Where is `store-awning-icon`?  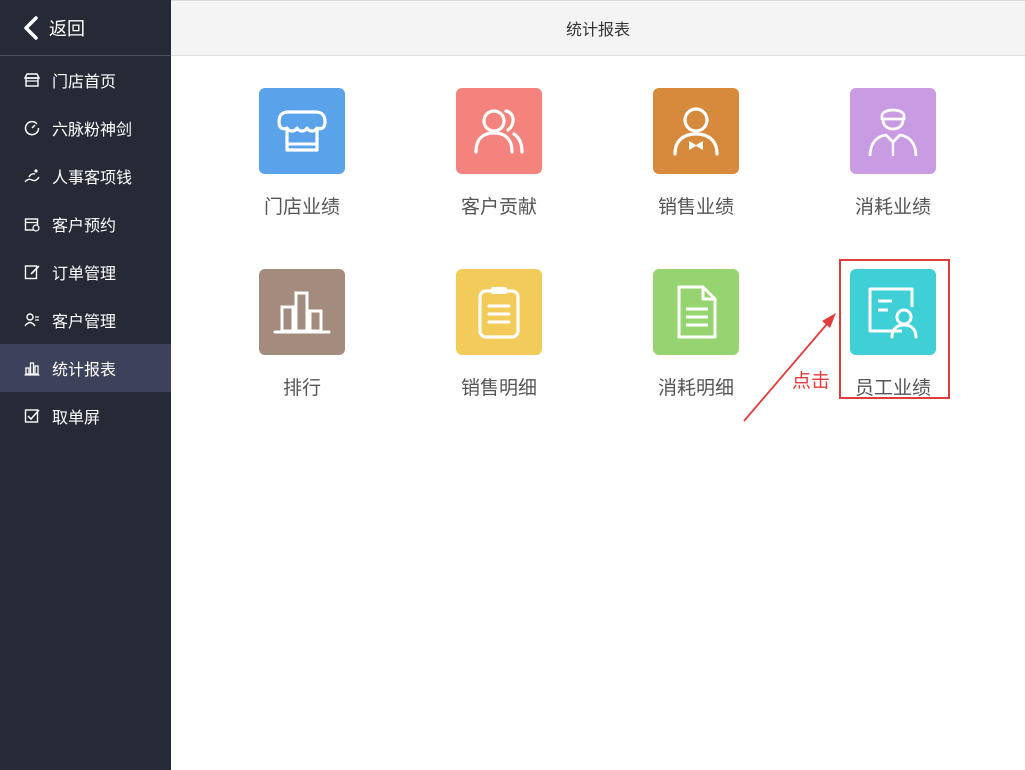
store-awning-icon is located at coordinates (302, 131).